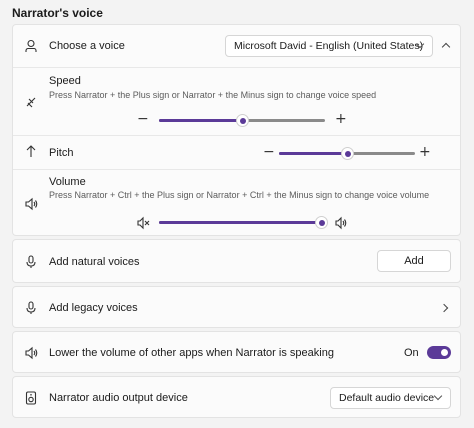  What do you see at coordinates (341, 119) in the screenshot?
I see `speed-increase-button: +` at bounding box center [341, 119].